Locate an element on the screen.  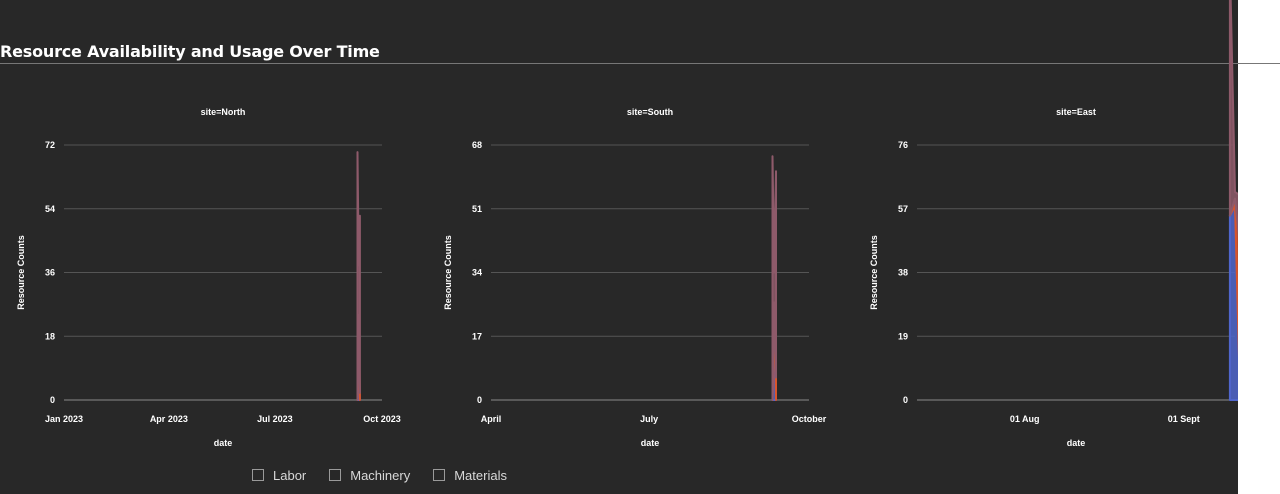
y-tick-label: 18 is located at coordinates (50, 336).